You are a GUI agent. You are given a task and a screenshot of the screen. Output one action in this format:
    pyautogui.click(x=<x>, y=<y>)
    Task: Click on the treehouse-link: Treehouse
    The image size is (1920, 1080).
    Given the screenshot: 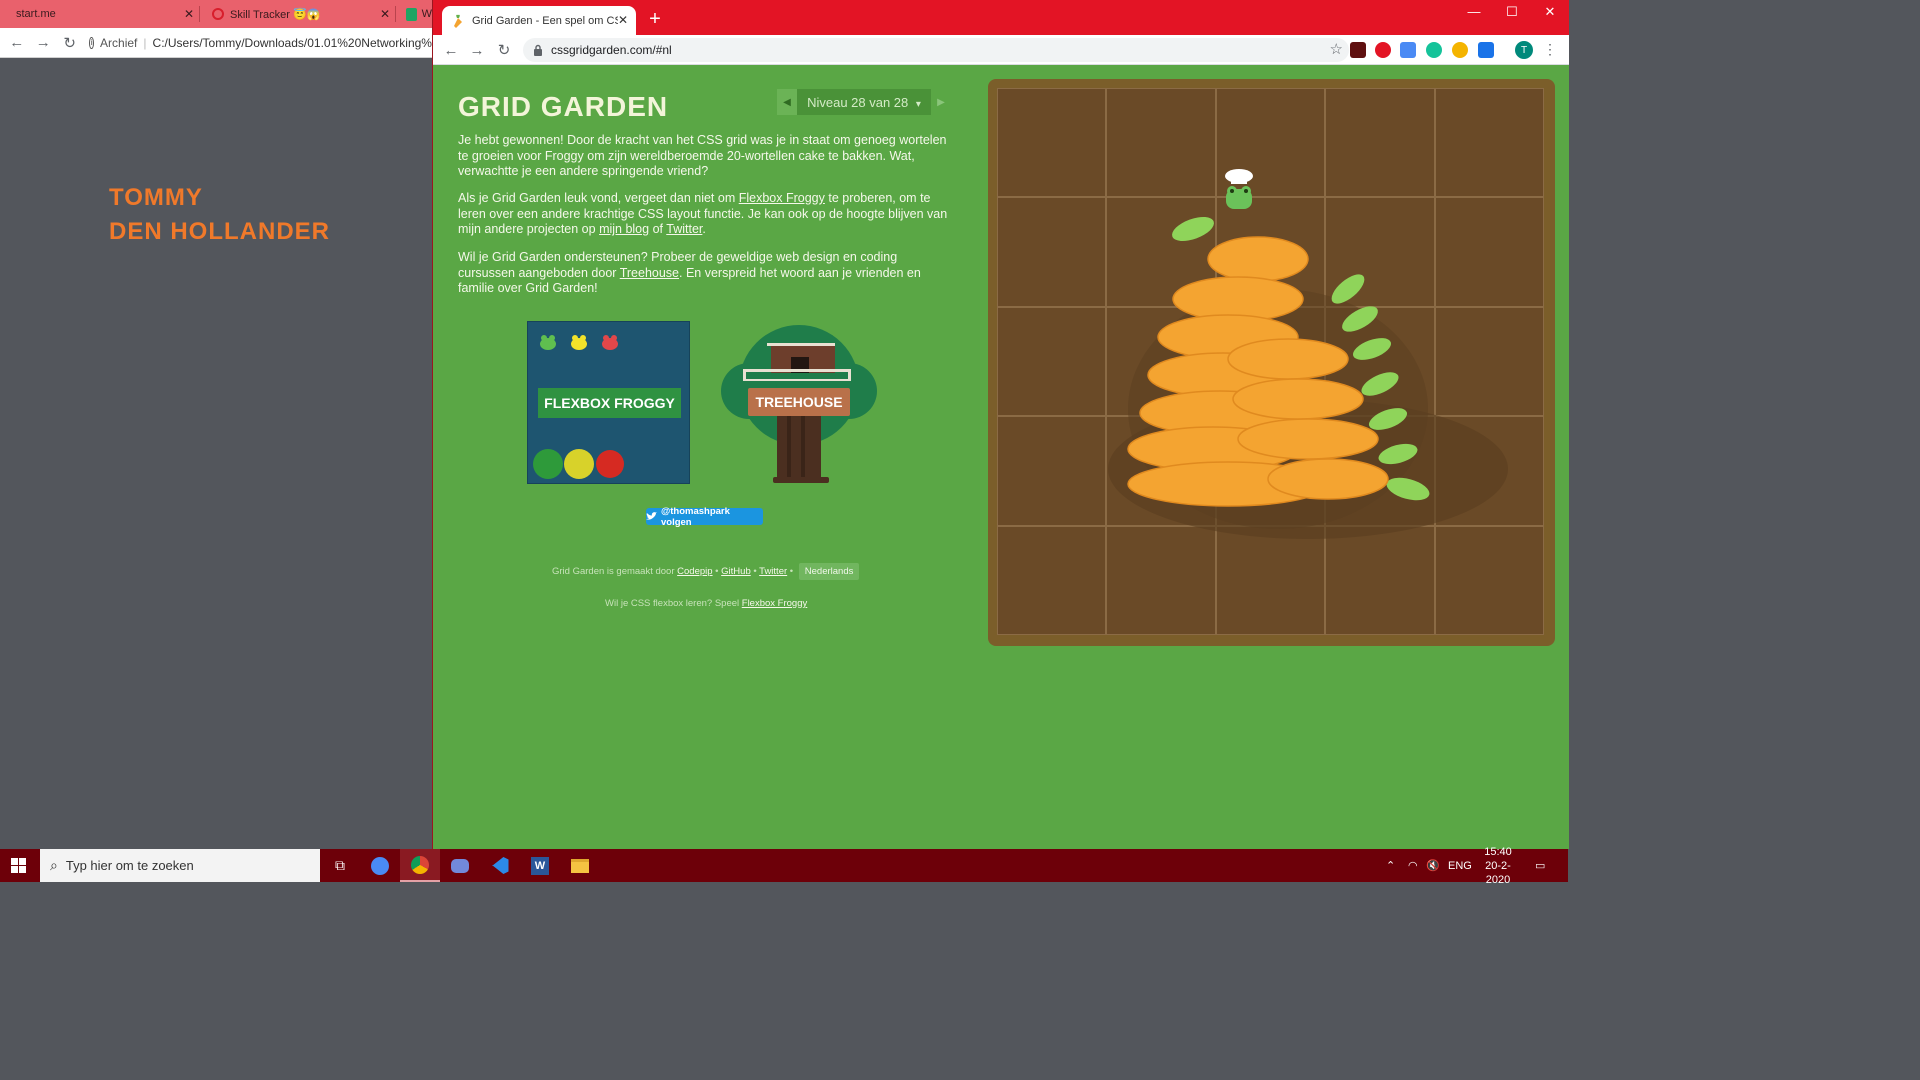 What is the action you would take?
    pyautogui.click(x=649, y=273)
    